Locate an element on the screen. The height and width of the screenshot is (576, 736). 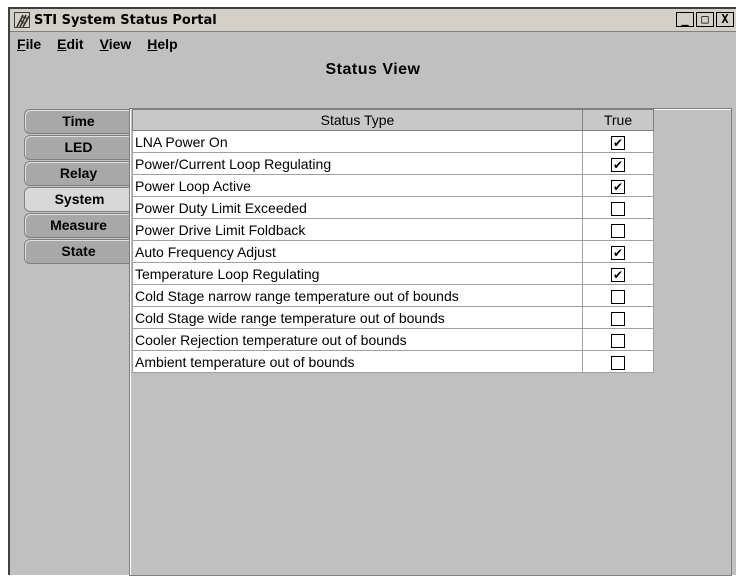
tab-system: System is located at coordinates (79, 199).